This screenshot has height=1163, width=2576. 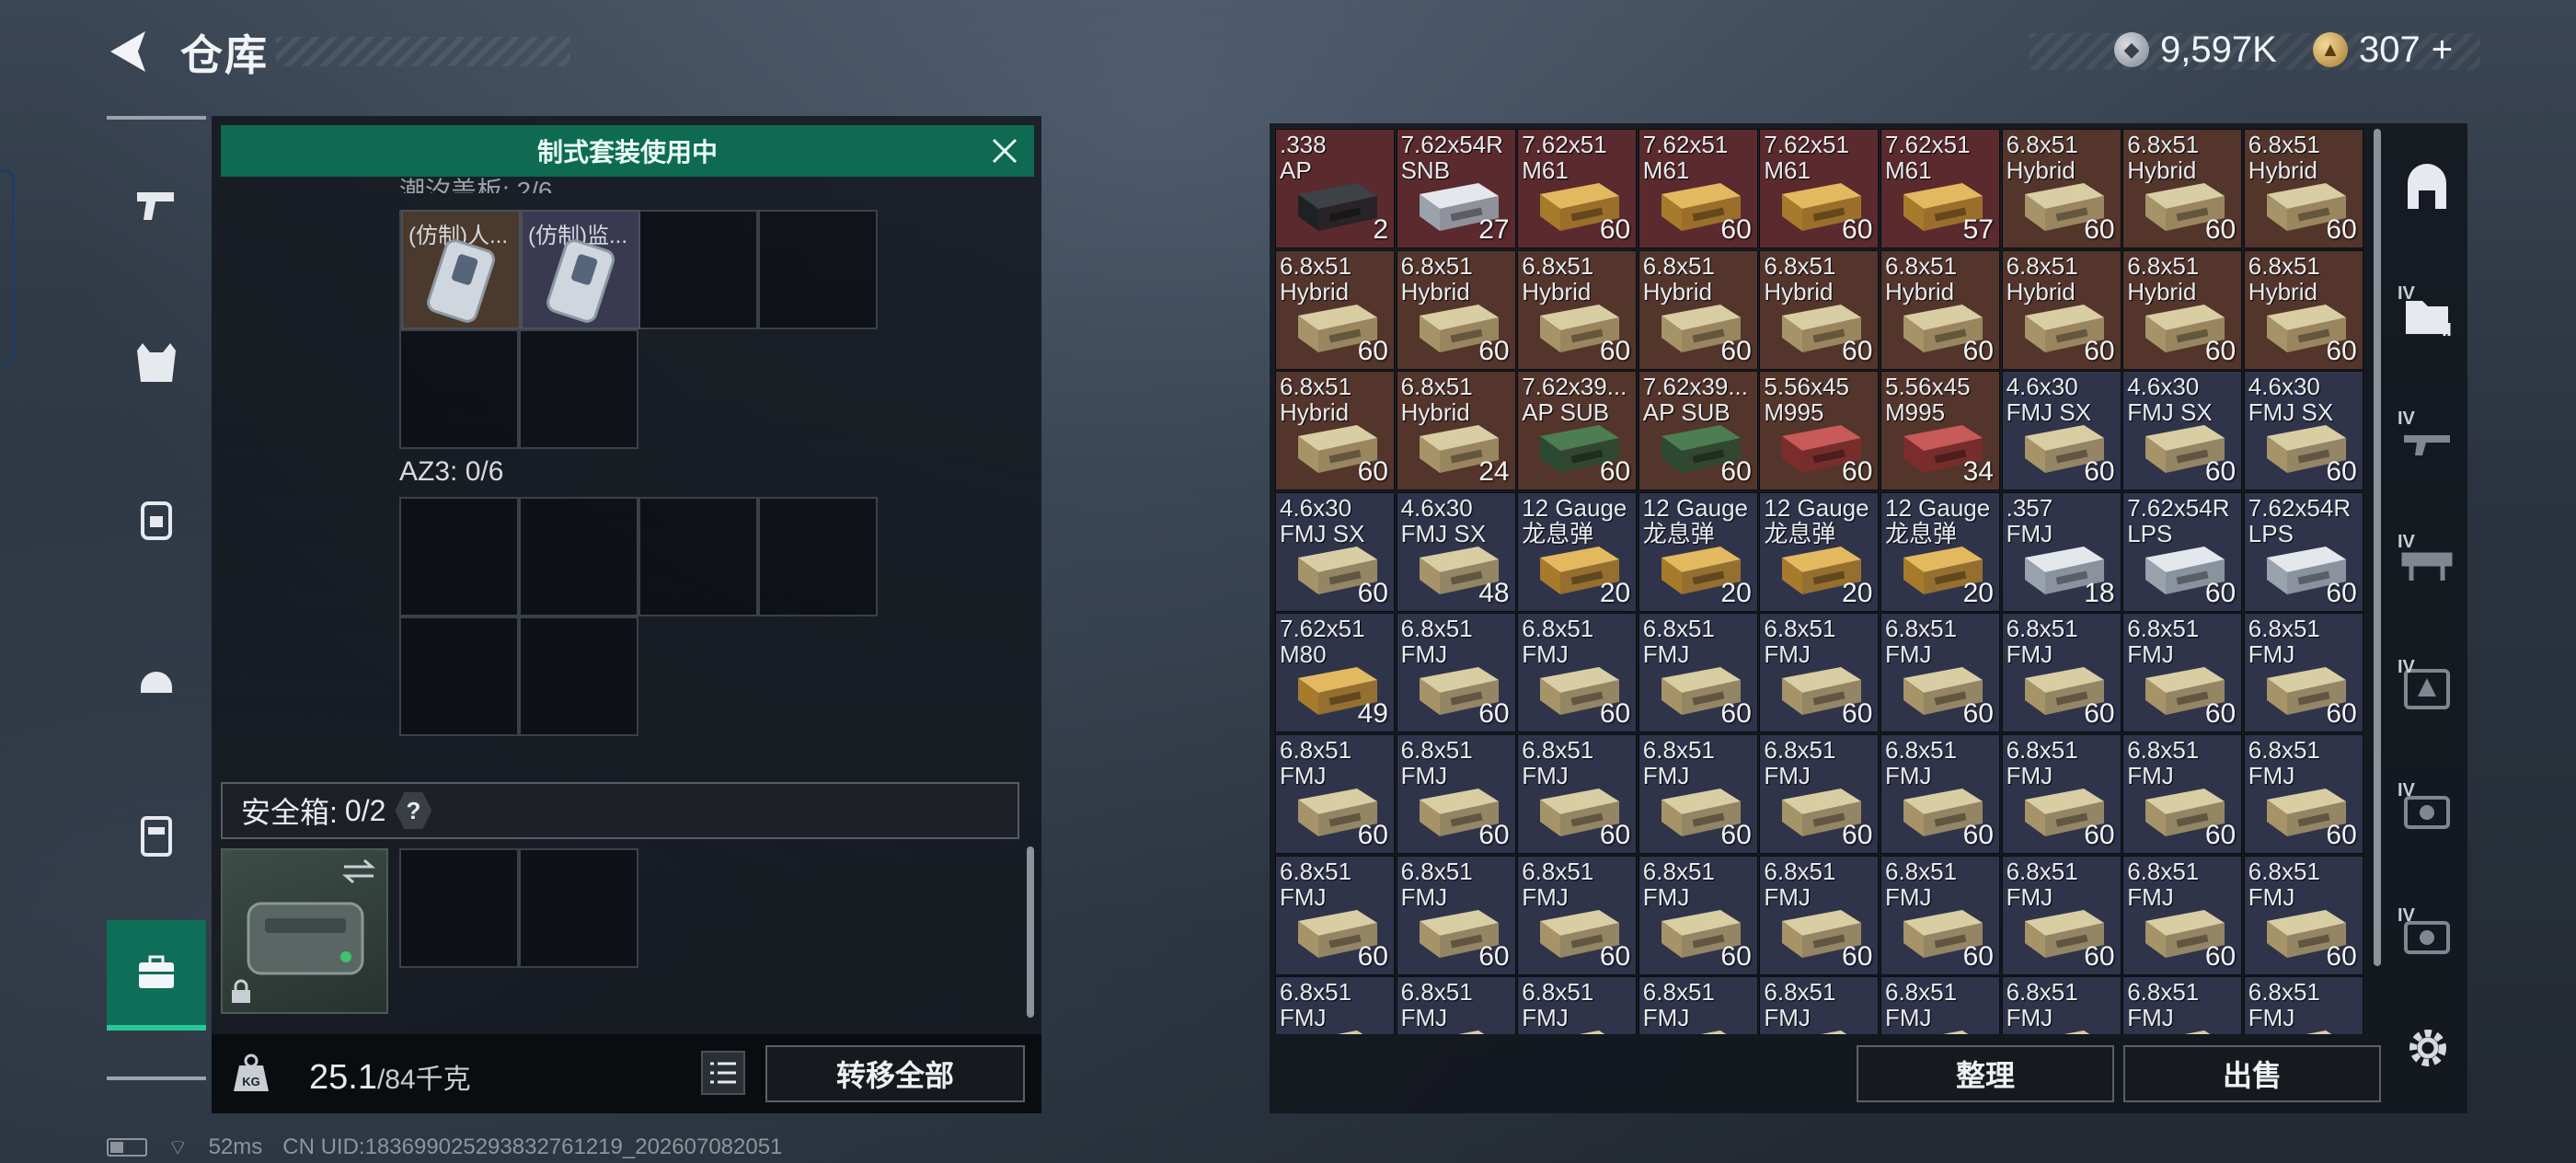 I want to click on loadout-scrollbar, so click(x=1030, y=932).